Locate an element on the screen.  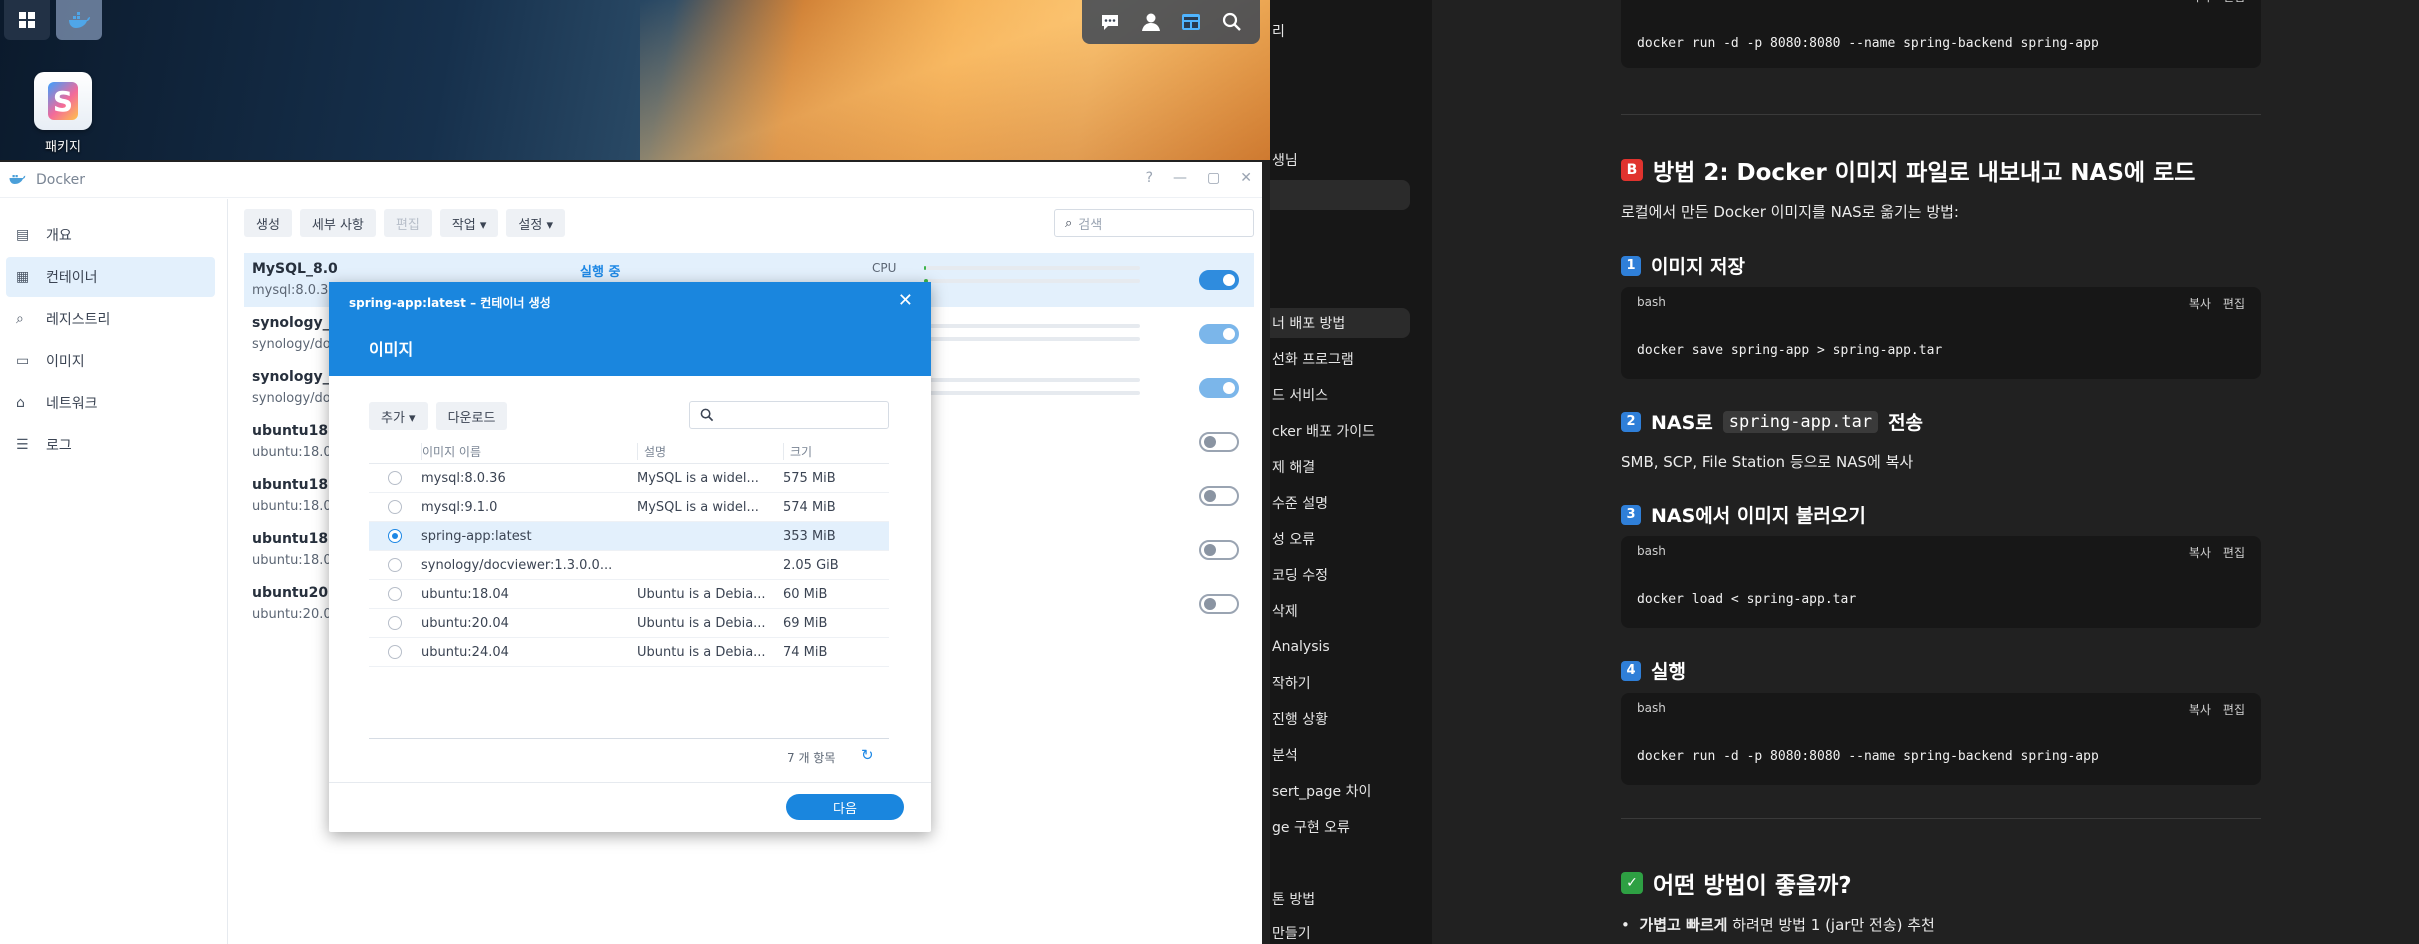
user-icon is located at coordinates (1151, 22).